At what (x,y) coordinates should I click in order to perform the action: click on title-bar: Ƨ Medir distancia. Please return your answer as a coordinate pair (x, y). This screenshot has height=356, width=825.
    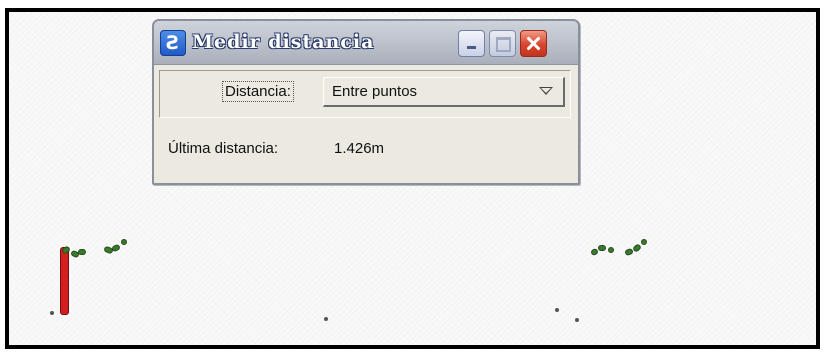
    Looking at the image, I should click on (366, 43).